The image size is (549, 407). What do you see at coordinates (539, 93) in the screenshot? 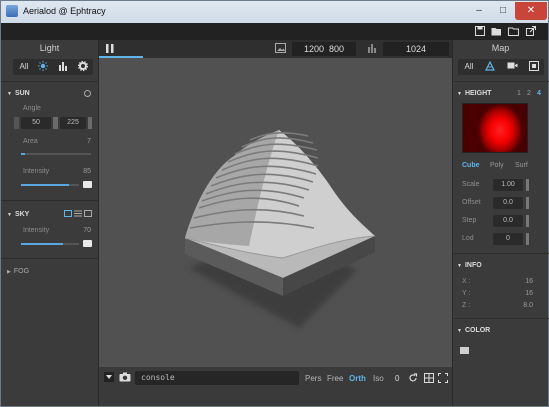
I see `height-page-4: 4` at bounding box center [539, 93].